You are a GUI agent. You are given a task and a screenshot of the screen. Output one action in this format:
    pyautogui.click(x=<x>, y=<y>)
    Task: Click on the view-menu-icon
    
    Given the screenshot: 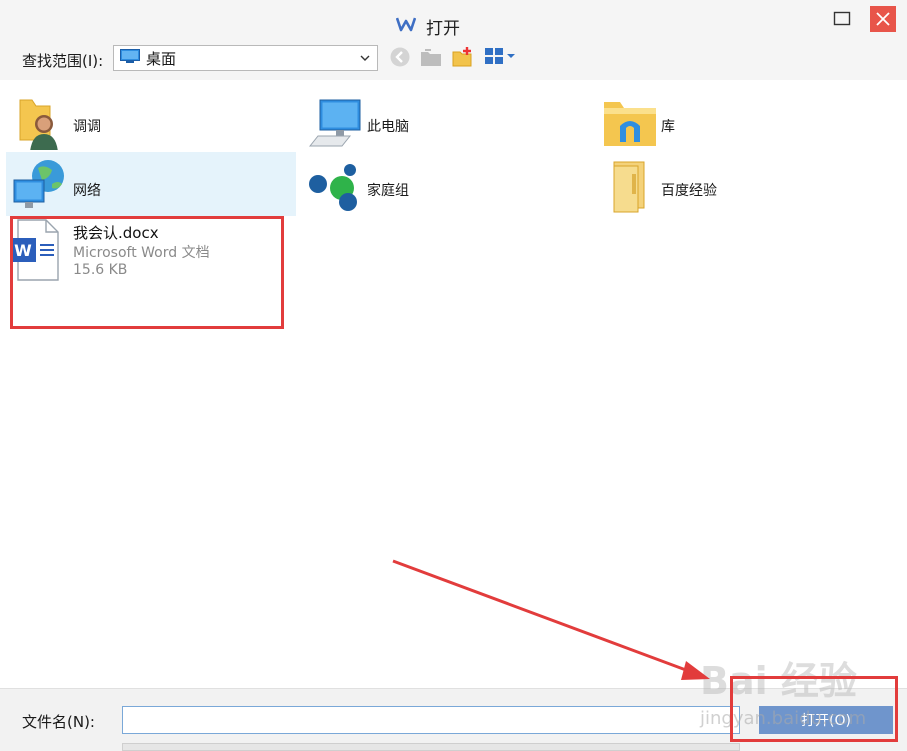 What is the action you would take?
    pyautogui.click(x=501, y=58)
    